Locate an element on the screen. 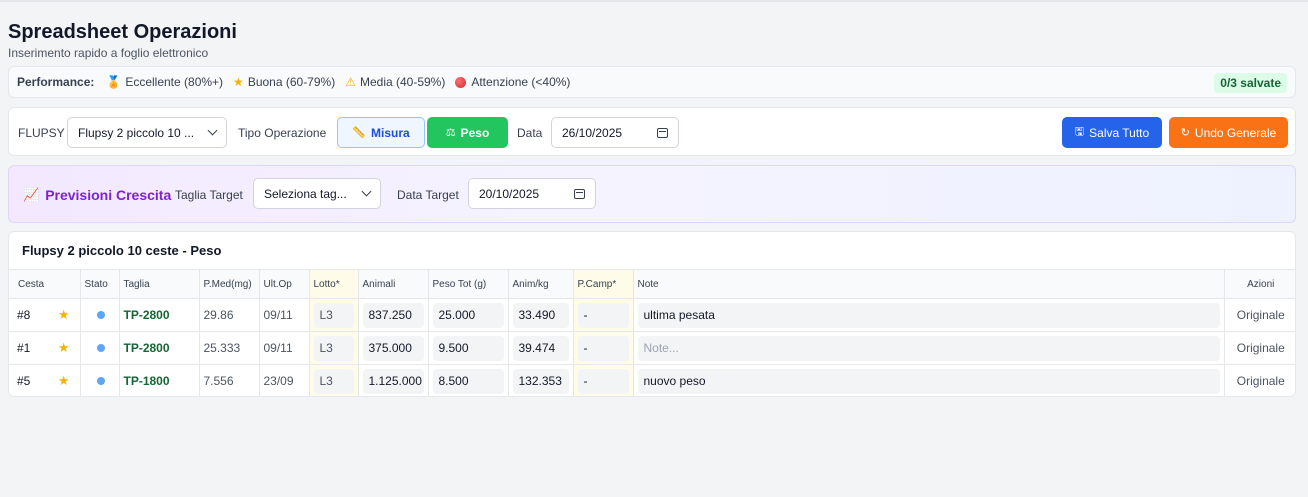  chart-icon: 📈 is located at coordinates (31, 194).